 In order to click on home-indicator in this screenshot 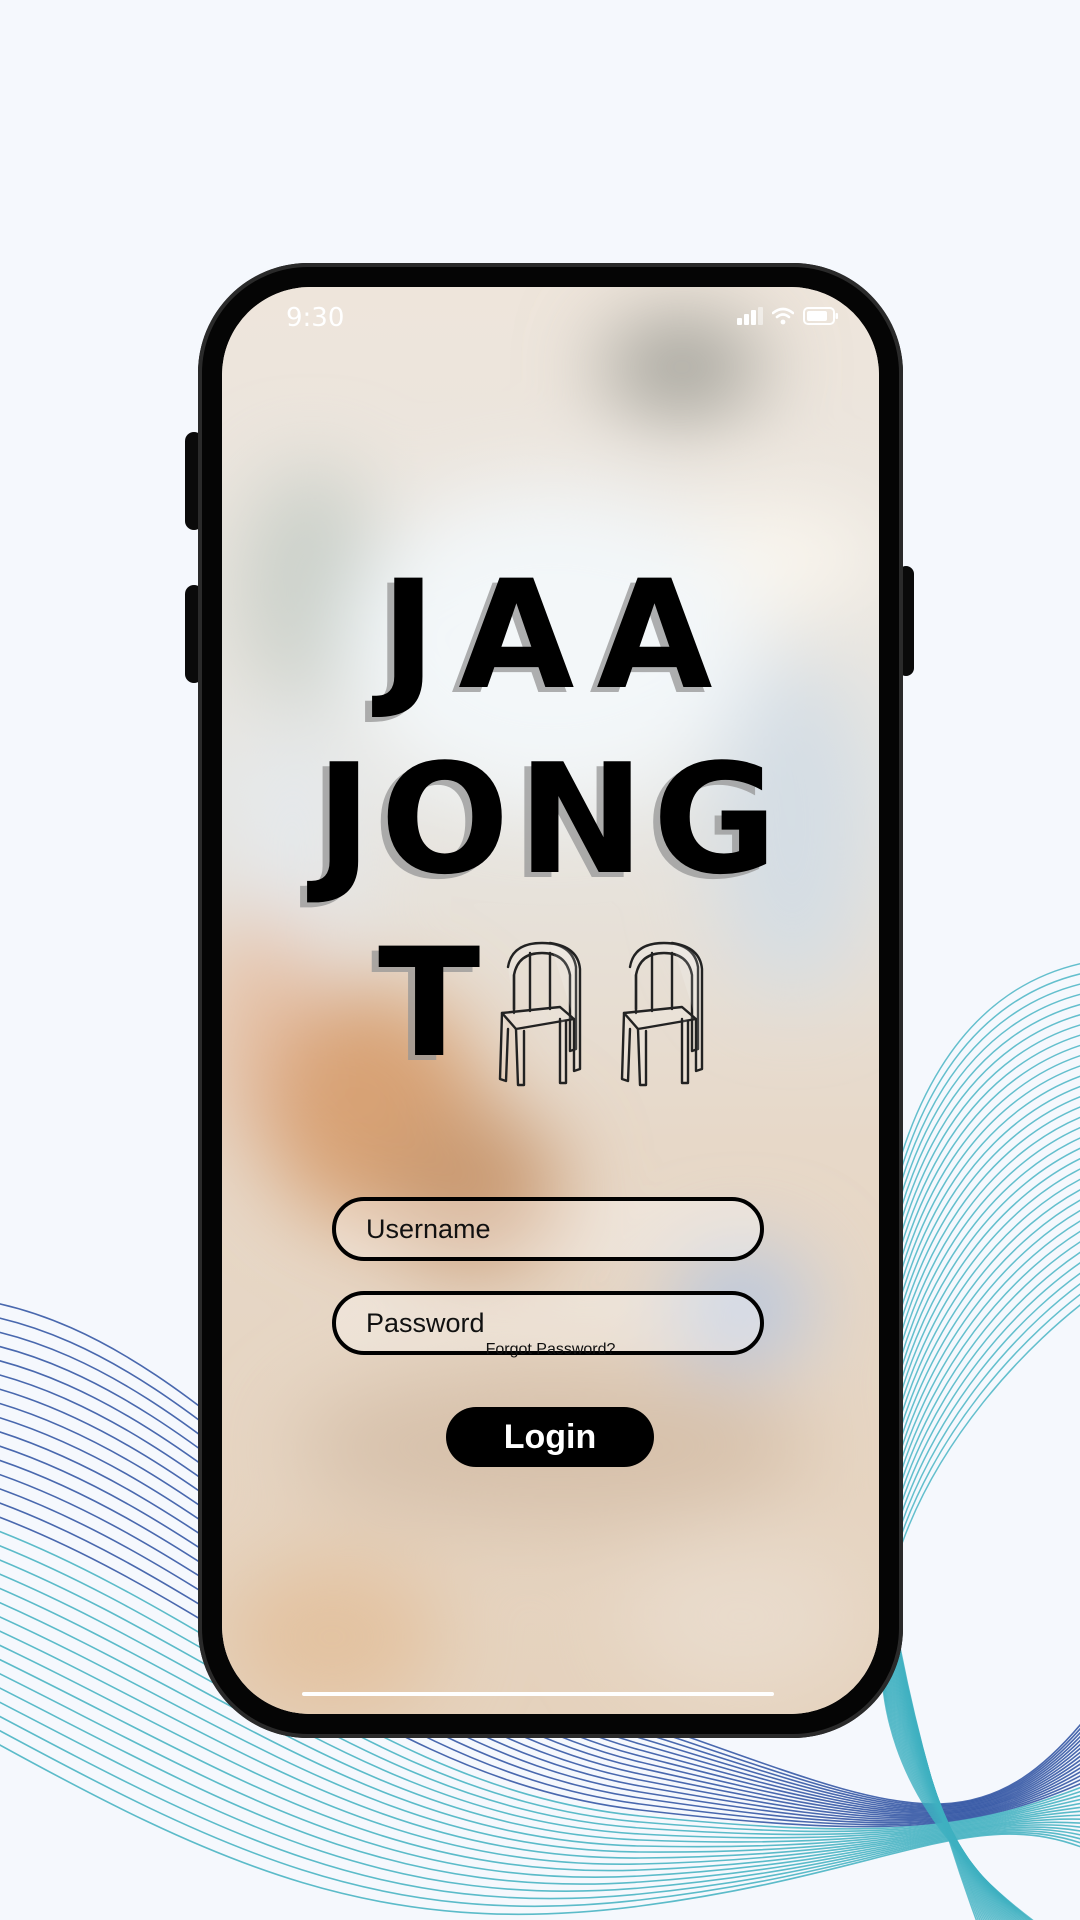, I will do `click(538, 1694)`.